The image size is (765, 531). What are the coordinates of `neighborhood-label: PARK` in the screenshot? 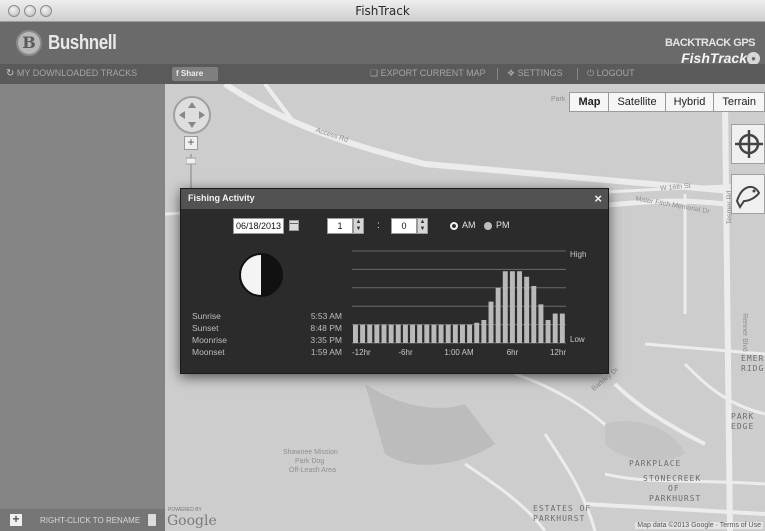 It's located at (743, 416).